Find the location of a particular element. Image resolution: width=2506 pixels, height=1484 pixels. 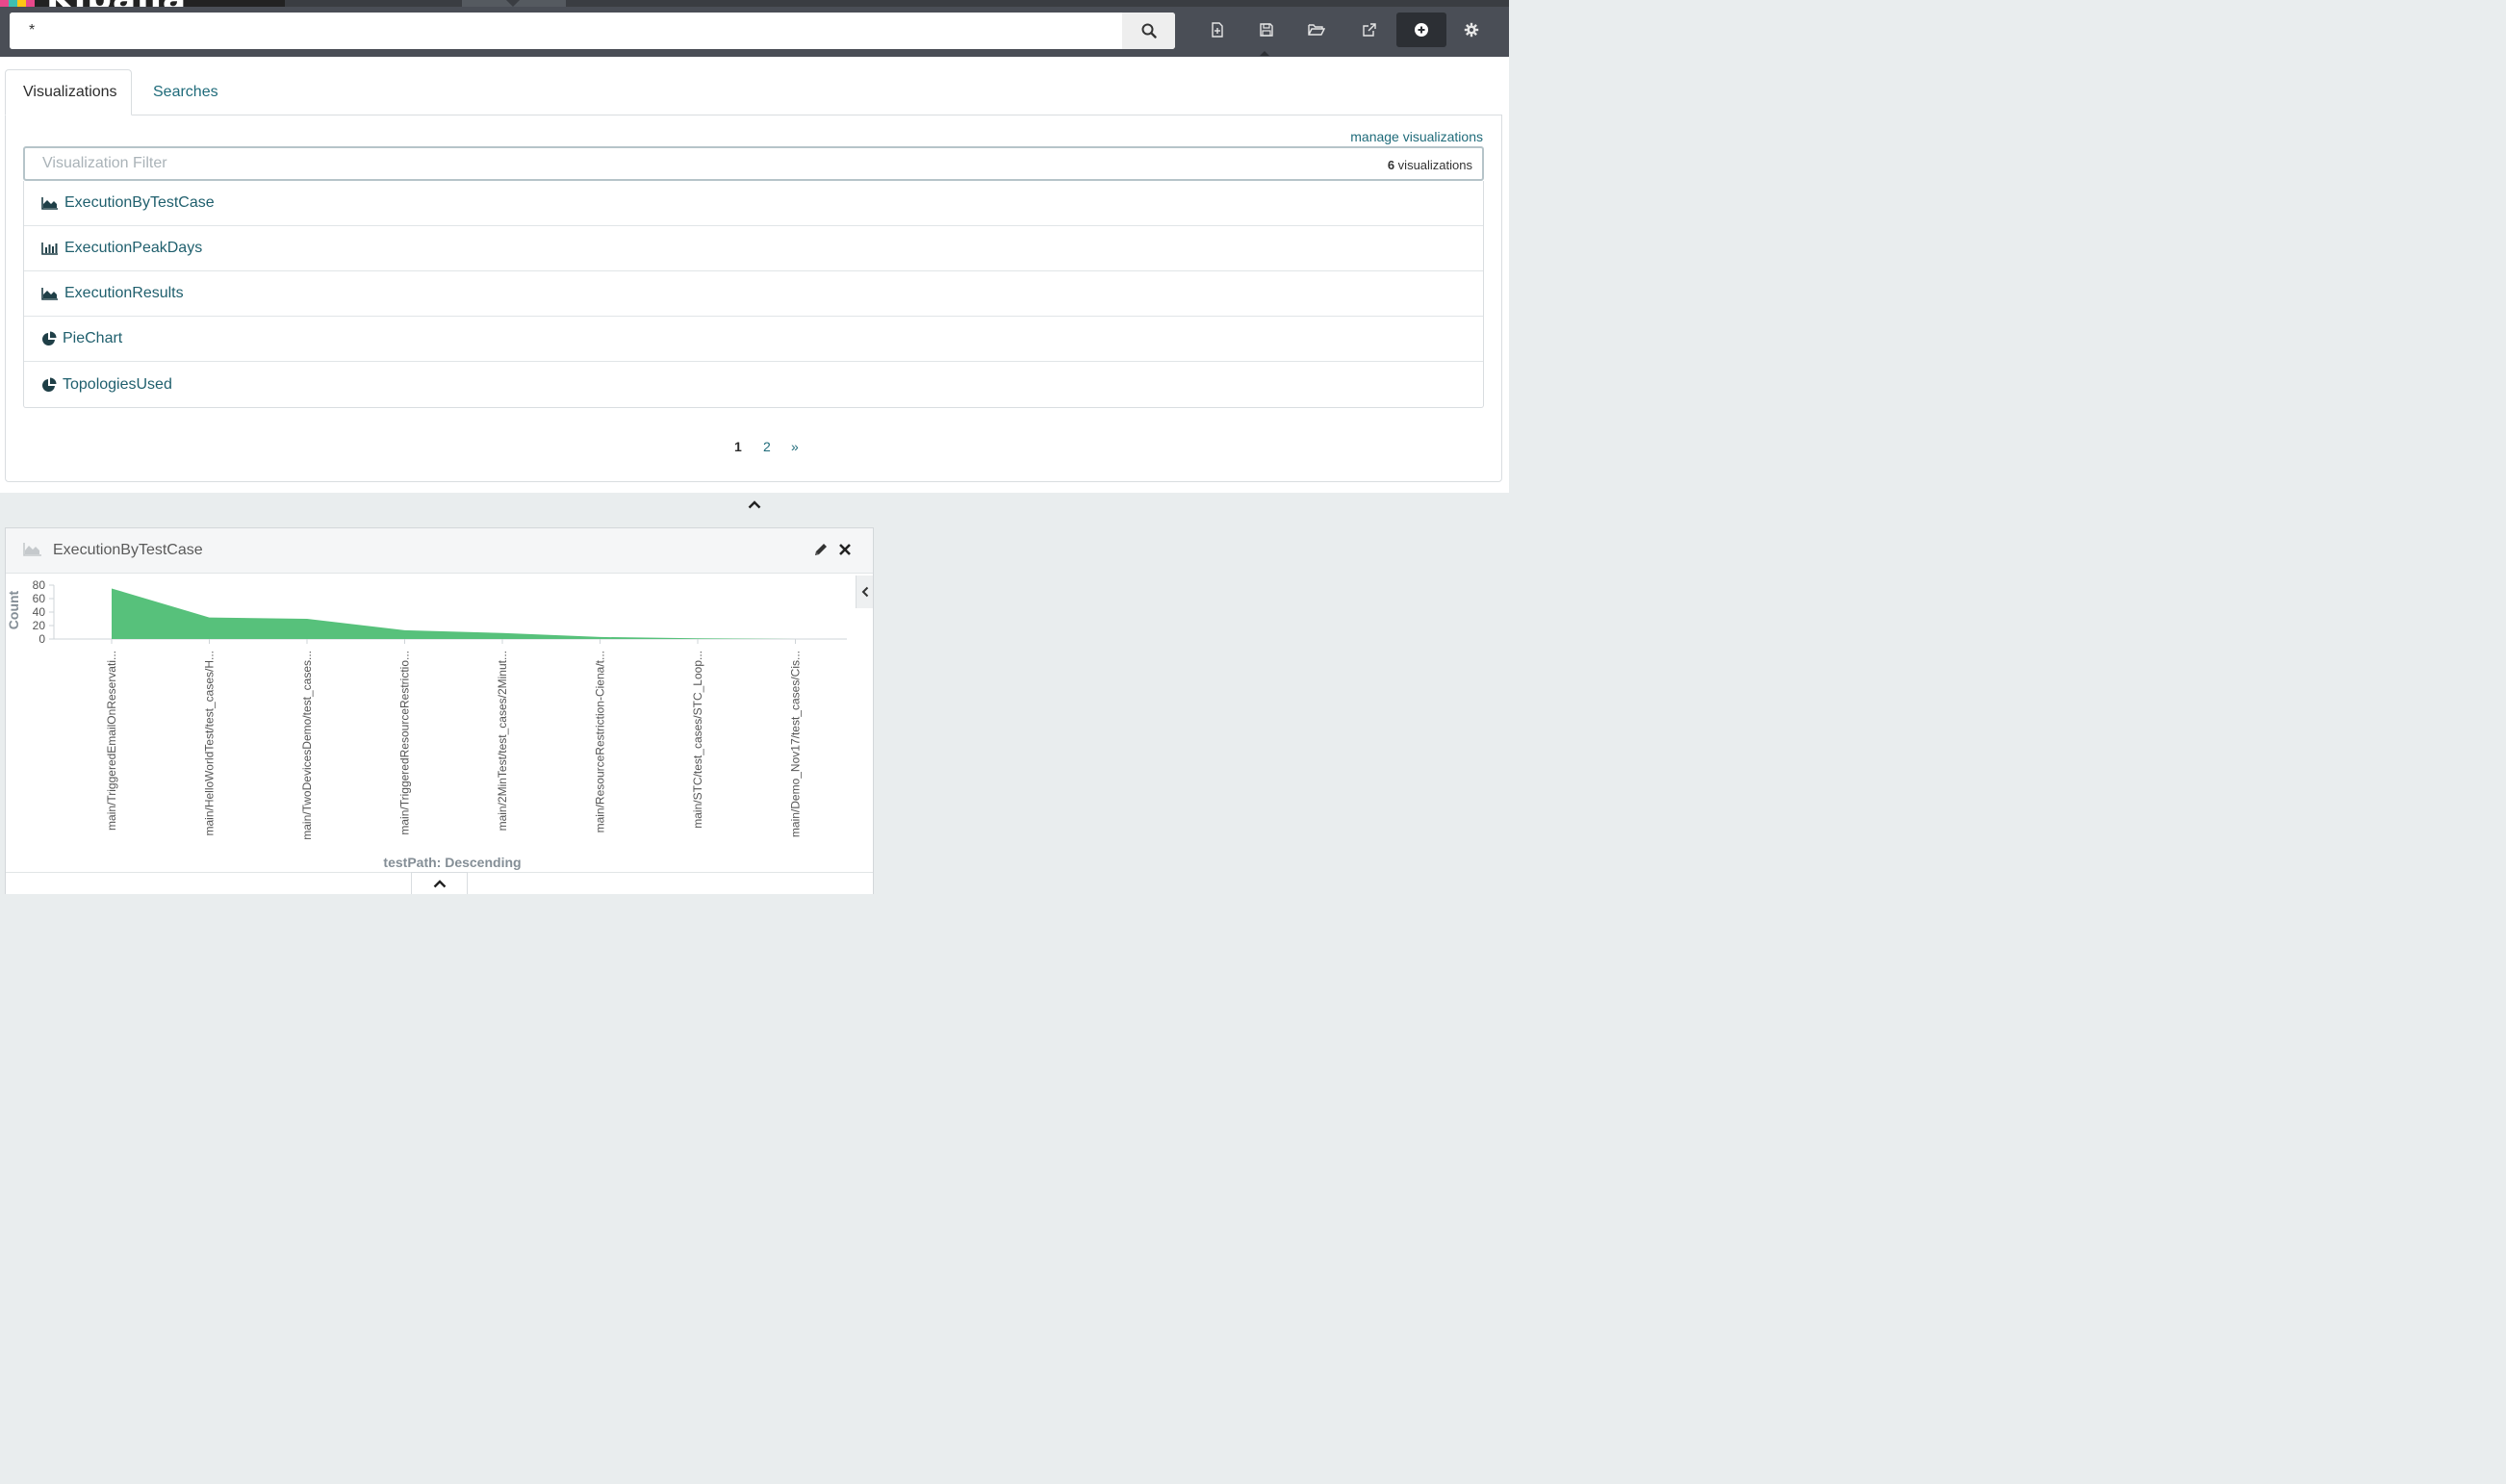

close-icon is located at coordinates (845, 550).